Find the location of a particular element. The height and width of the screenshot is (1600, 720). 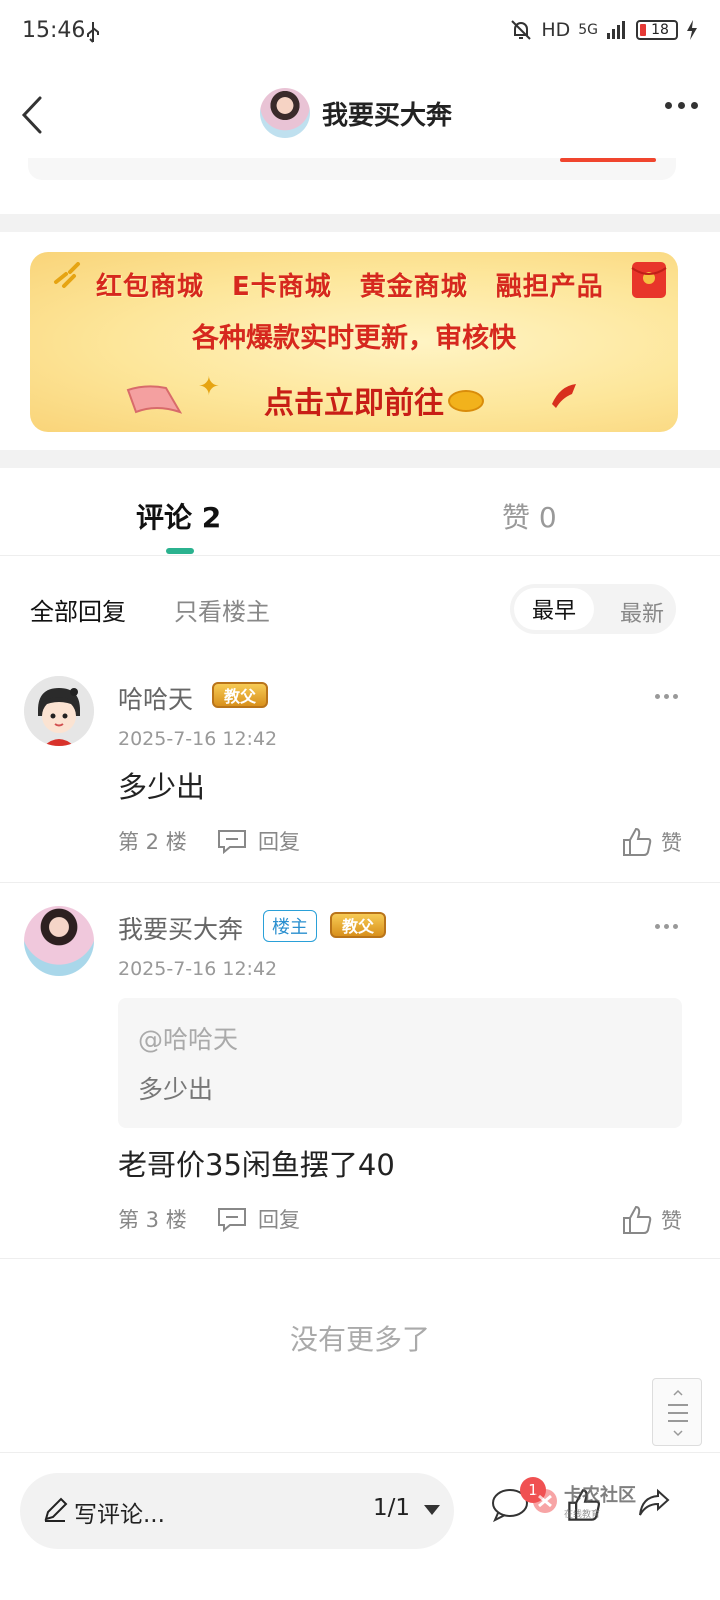

quote-text: 多少出 is located at coordinates (176, 1089).